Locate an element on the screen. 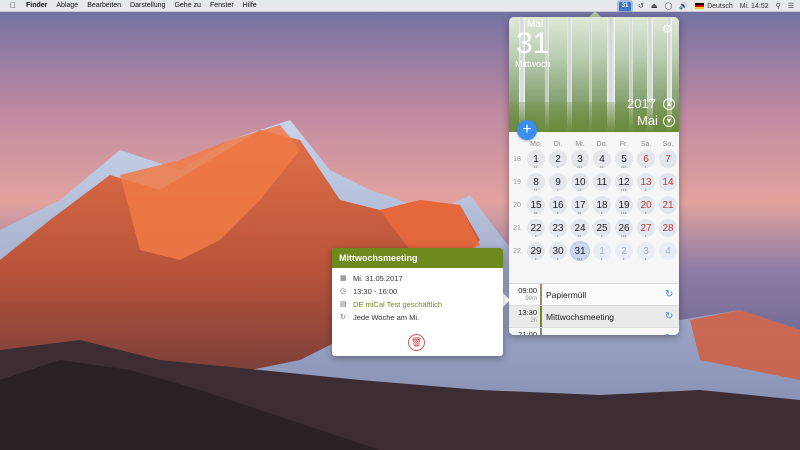 This screenshot has height=450, width=800. day-cell: 13 • is located at coordinates (646, 182).